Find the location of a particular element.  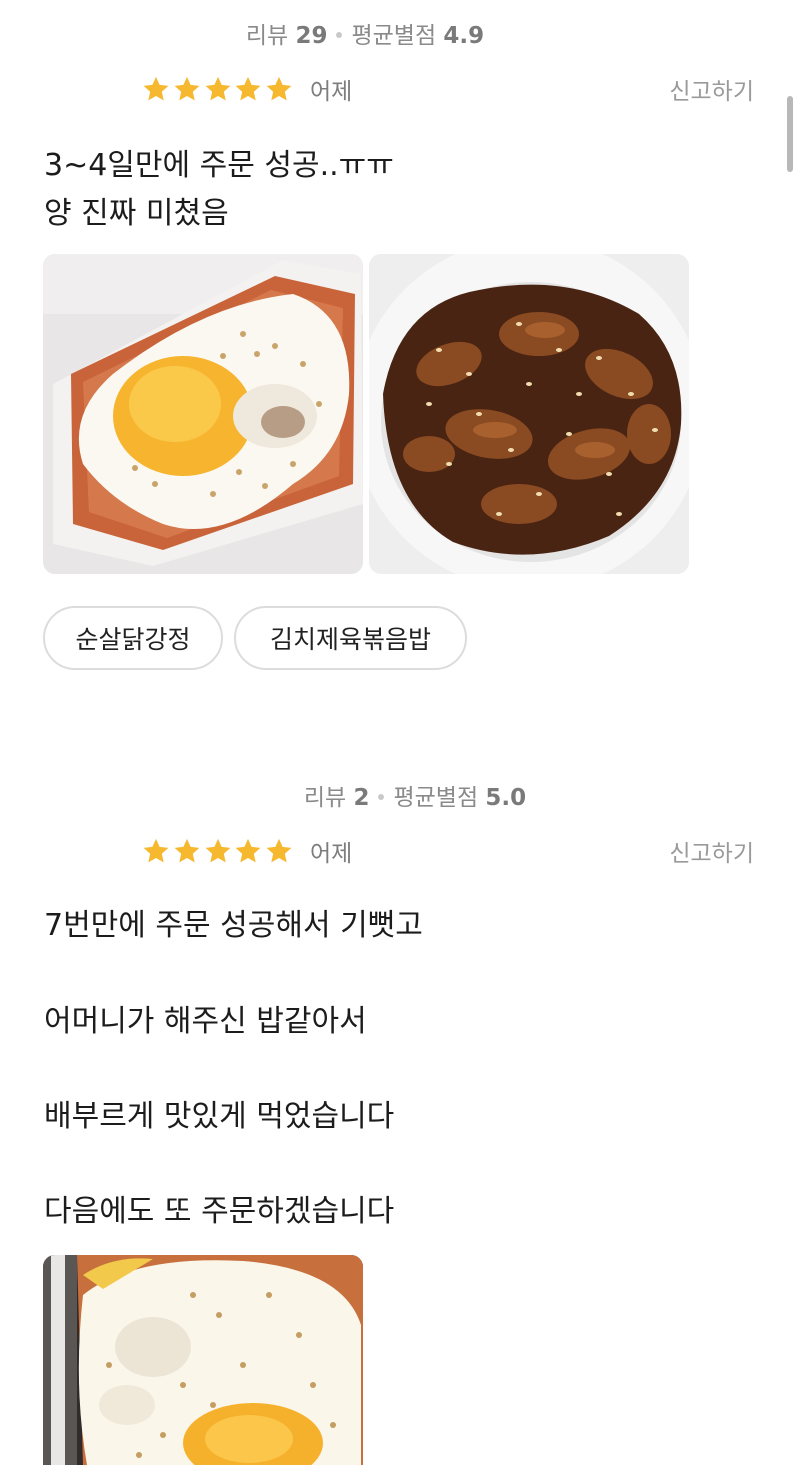

scrollbar-thumb is located at coordinates (790, 134).